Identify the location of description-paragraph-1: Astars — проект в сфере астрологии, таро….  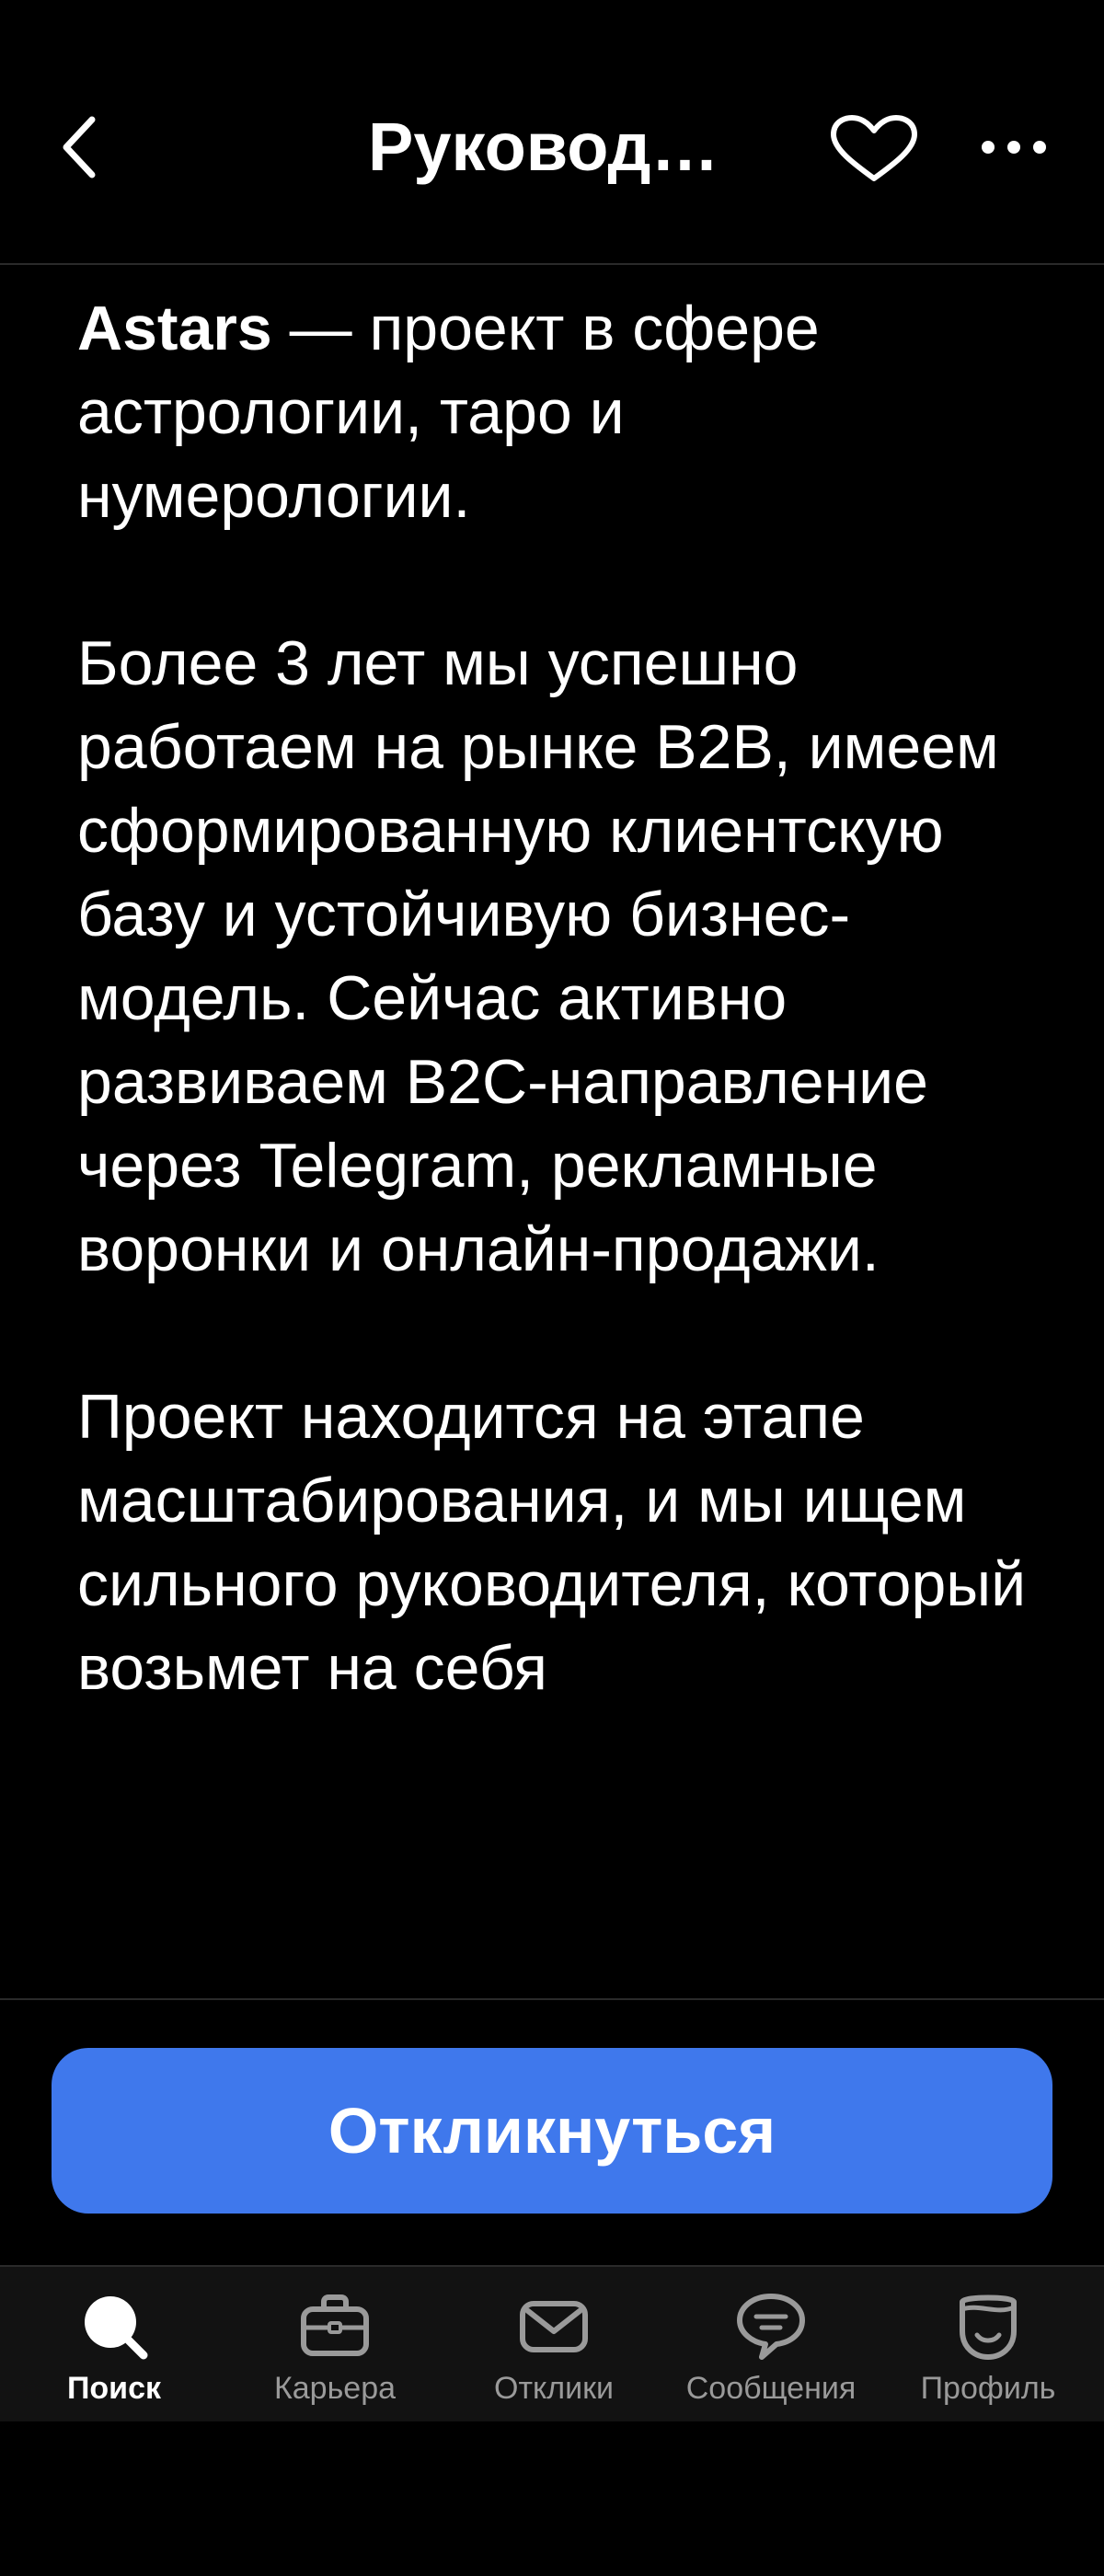
(555, 412).